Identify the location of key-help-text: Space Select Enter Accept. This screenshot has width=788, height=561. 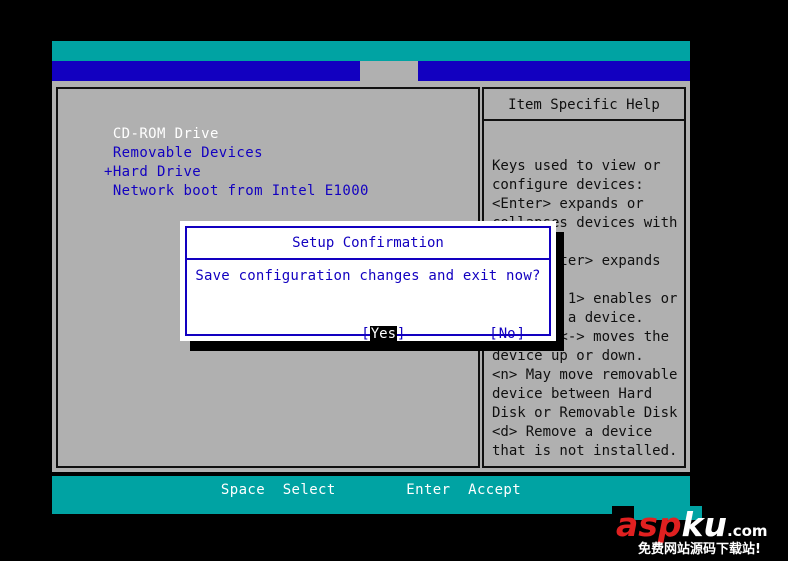
(371, 490).